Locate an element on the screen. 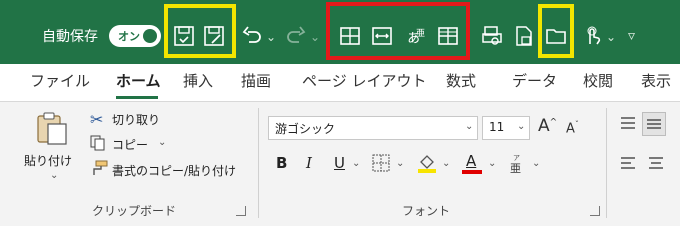 Image resolution: width=680 pixels, height=240 pixels. clipboard-group-label: クリップボード is located at coordinates (134, 211).